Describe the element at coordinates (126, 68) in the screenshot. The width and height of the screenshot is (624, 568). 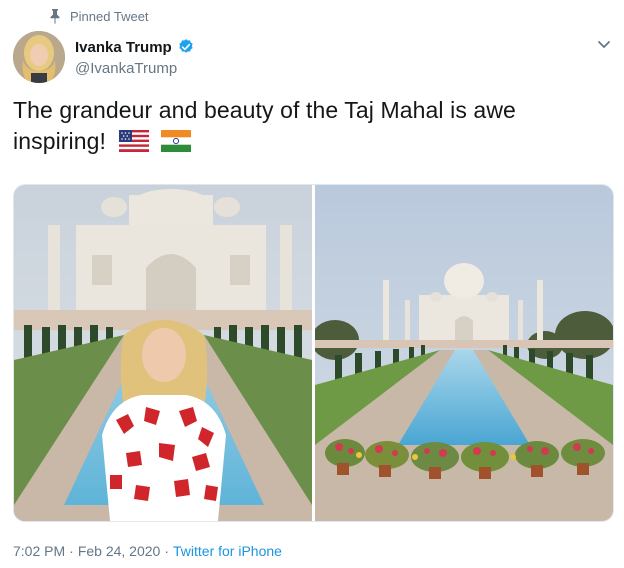
I see `author-handle: @IvankaTrump` at that location.